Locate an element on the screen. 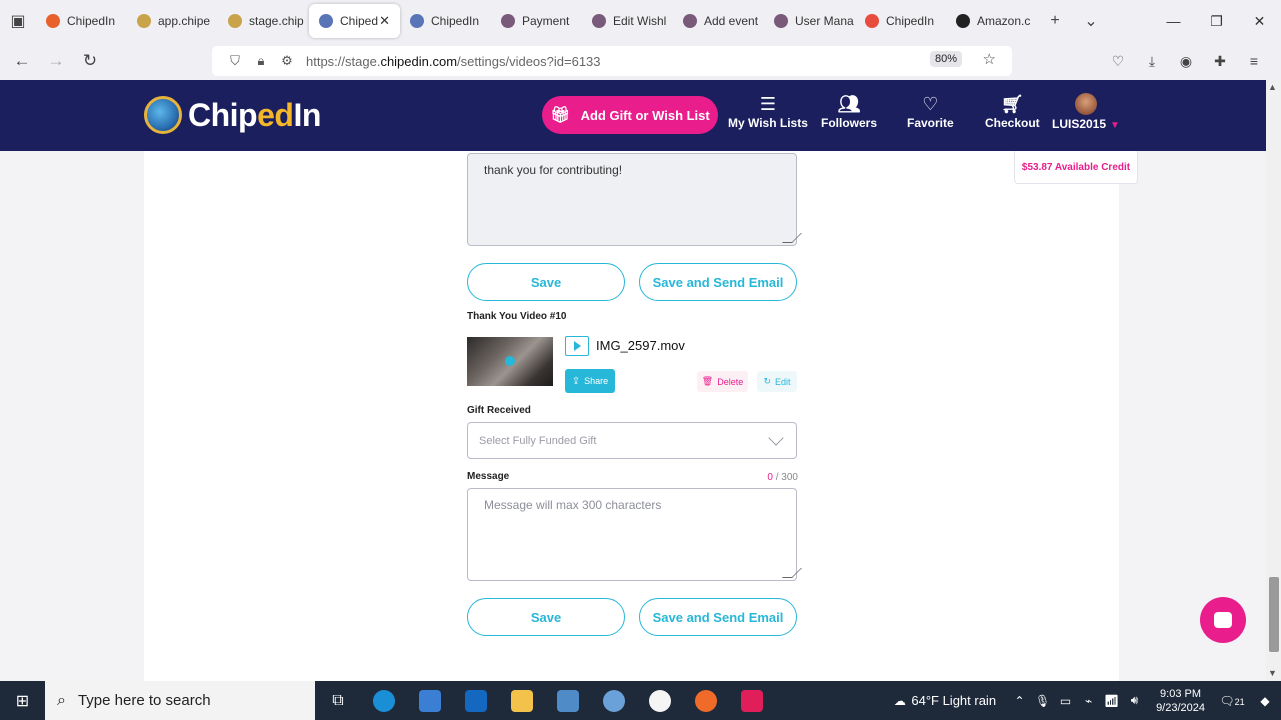 This screenshot has height=720, width=1281. tab-7: Add event is located at coordinates (718, 21).